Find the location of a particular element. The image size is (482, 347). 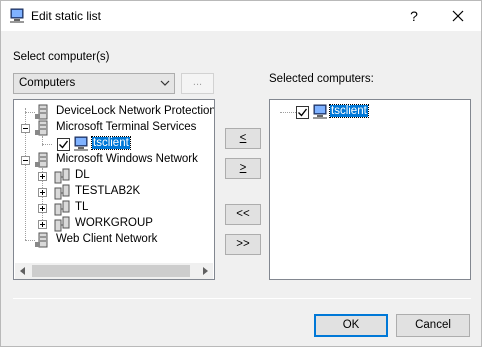

tree-node-testlab2k: TESTLAB2K is located at coordinates (114, 192).